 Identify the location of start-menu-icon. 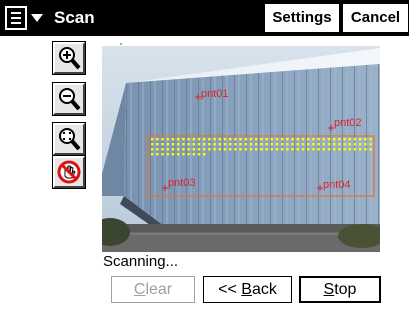
(27, 18).